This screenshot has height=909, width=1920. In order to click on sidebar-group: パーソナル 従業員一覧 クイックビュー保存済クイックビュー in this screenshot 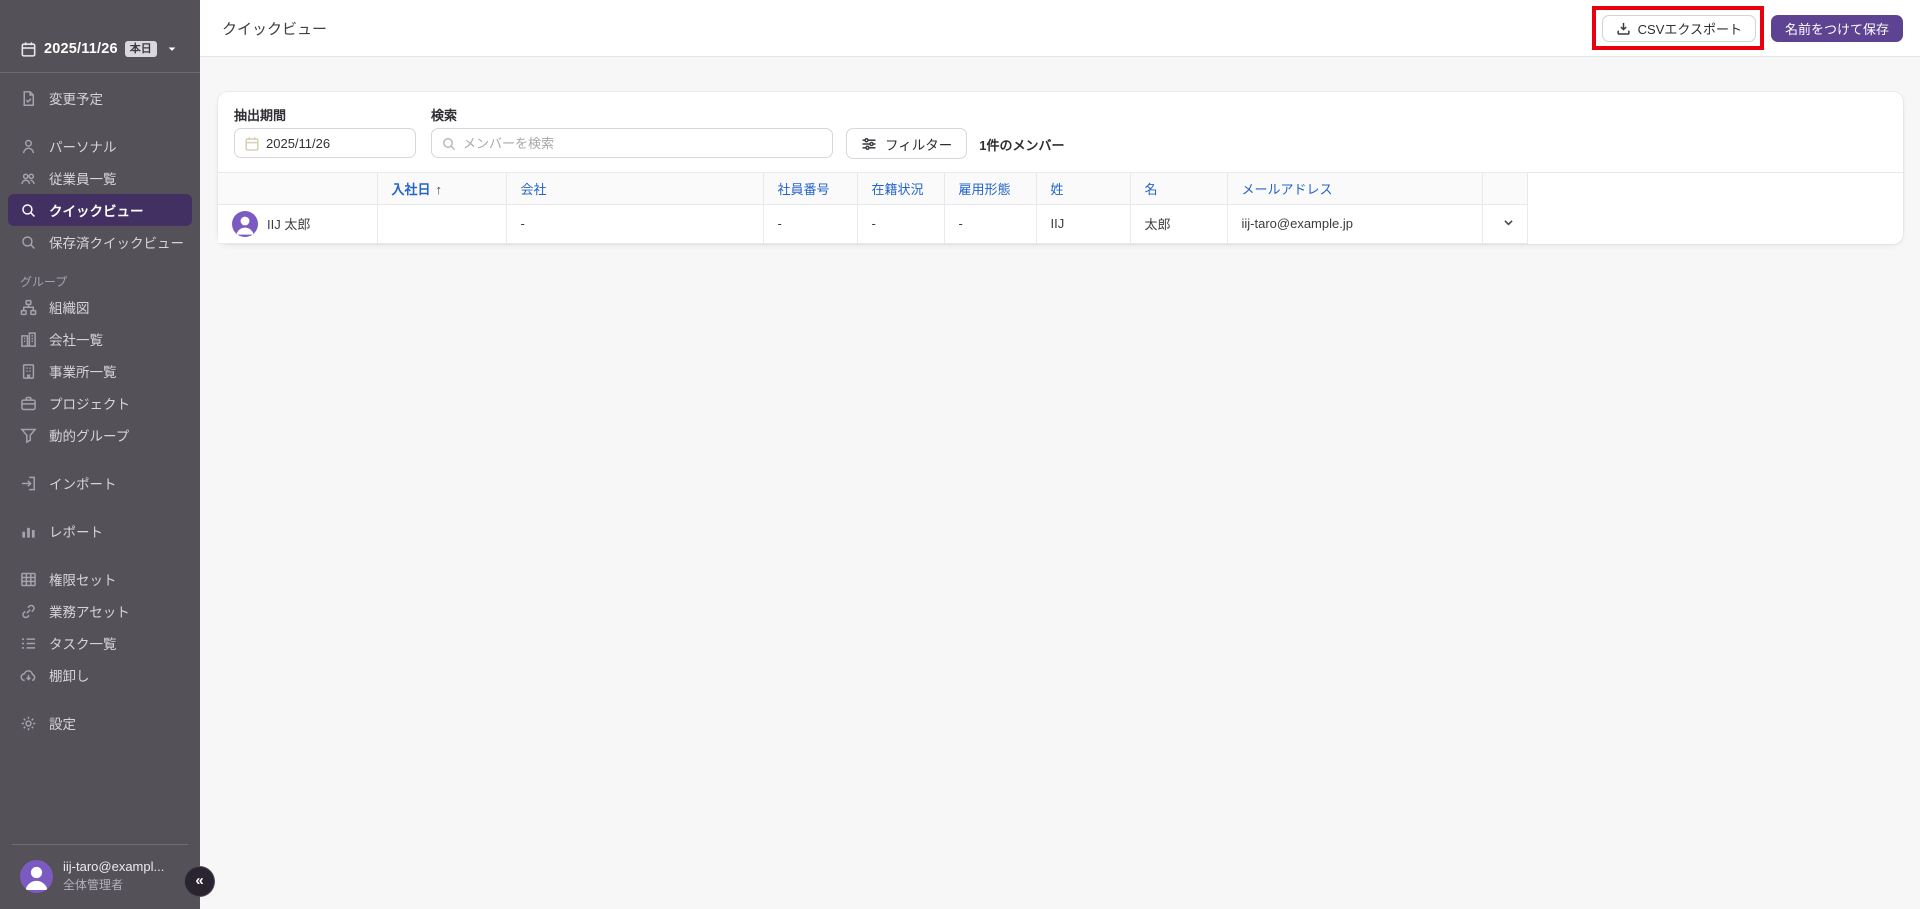, I will do `click(100, 194)`.